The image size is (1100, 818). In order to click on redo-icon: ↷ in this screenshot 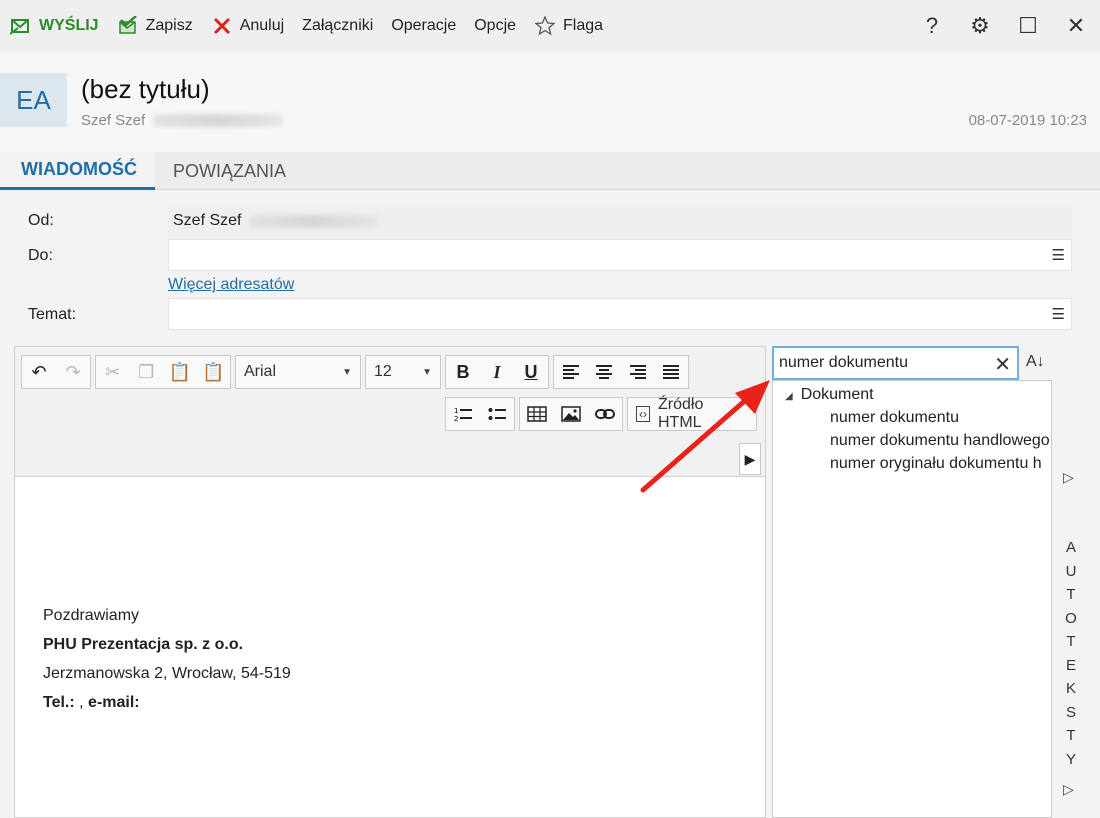, I will do `click(73, 372)`.